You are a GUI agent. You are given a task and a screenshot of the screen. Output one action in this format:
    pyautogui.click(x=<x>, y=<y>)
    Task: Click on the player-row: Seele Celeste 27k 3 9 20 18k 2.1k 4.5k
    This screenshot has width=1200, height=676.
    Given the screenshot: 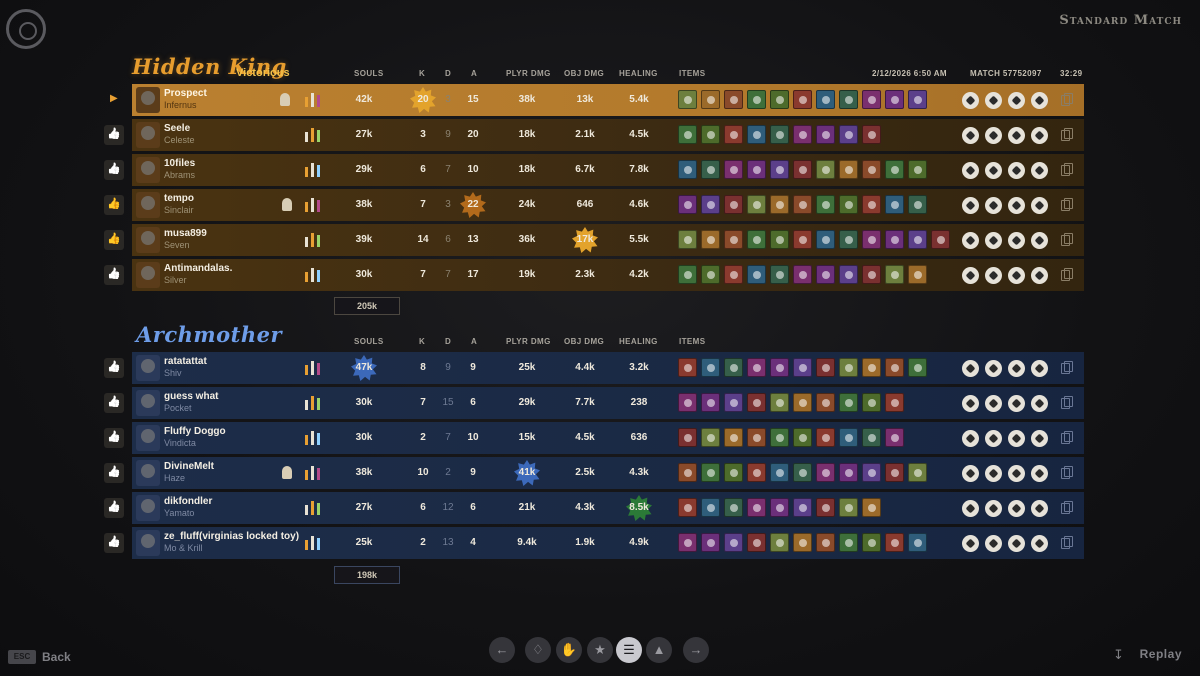 What is the action you would take?
    pyautogui.click(x=608, y=135)
    